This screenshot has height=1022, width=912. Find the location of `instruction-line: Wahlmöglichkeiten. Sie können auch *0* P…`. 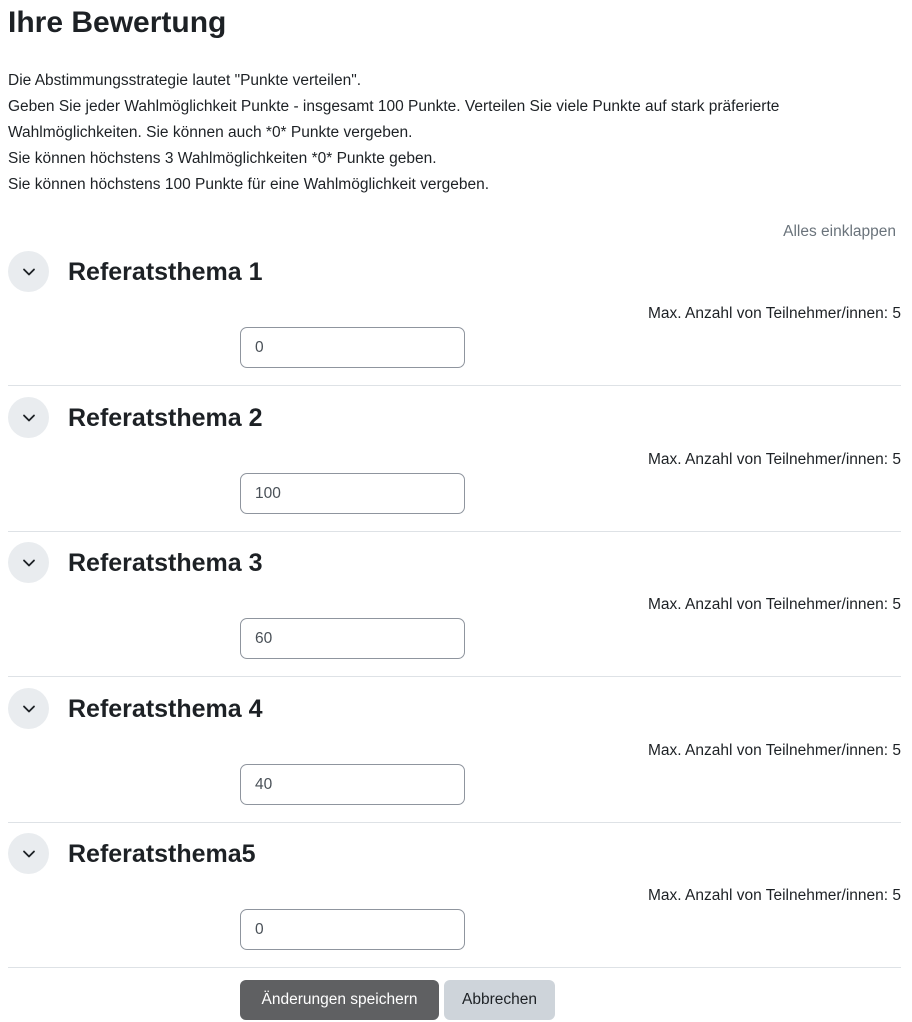

instruction-line: Wahlmöglichkeiten. Sie können auch *0* P… is located at coordinates (210, 132).